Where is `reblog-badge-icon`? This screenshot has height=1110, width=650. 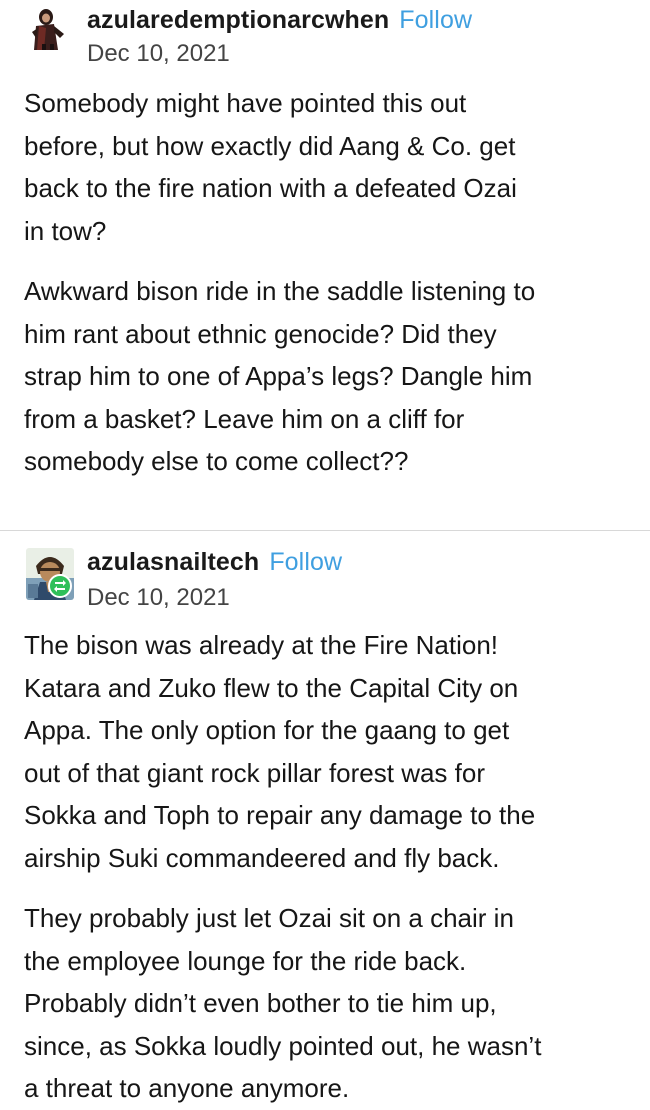 reblog-badge-icon is located at coordinates (60, 586).